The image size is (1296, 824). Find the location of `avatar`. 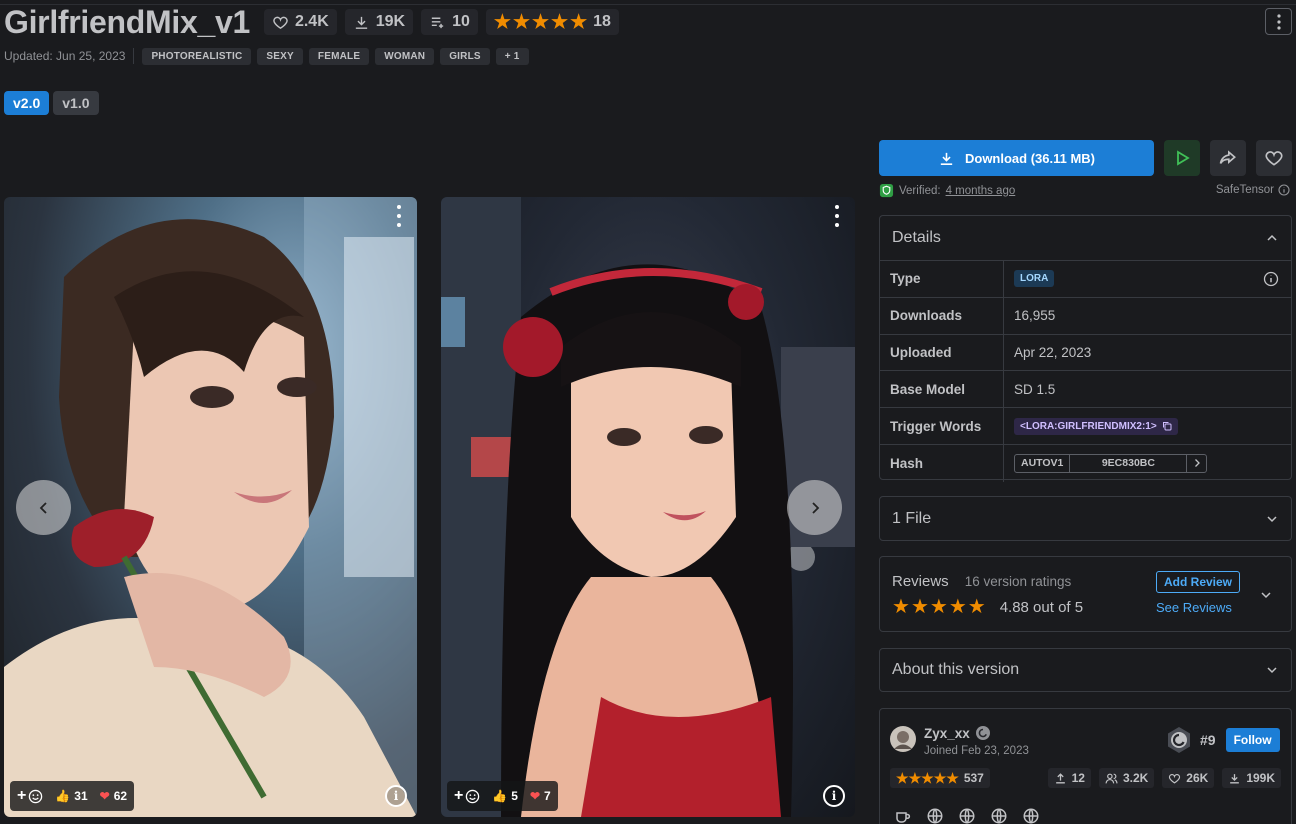

avatar is located at coordinates (903, 739).